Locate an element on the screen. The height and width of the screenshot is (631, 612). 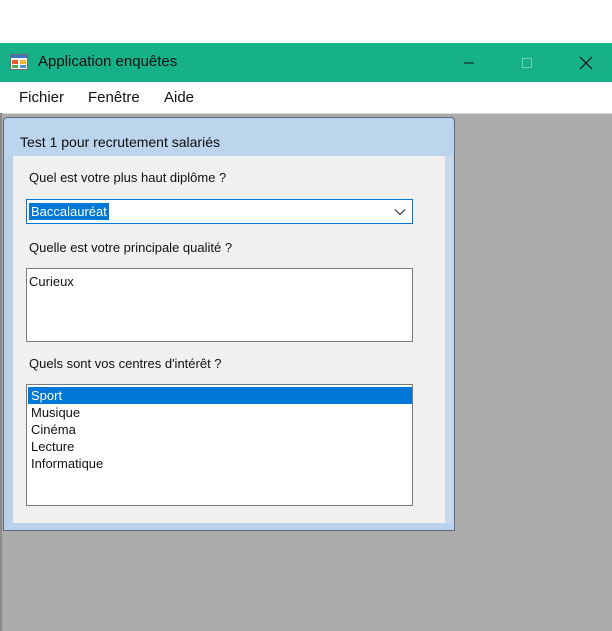
close-icon is located at coordinates (586, 62).